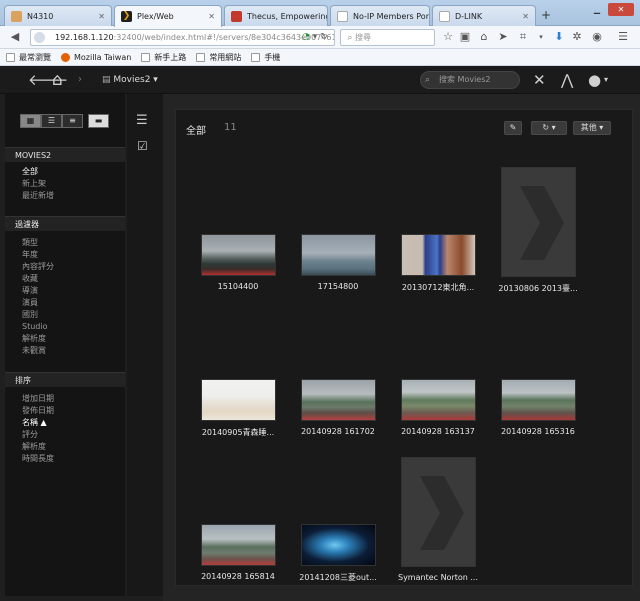 This screenshot has height=601, width=640. What do you see at coordinates (30, 315) in the screenshot?
I see `filter-country: 國別` at bounding box center [30, 315].